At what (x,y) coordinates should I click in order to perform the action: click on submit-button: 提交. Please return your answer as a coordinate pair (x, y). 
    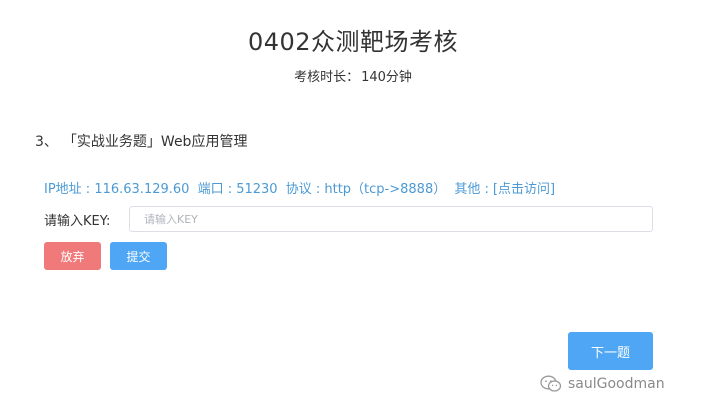
    Looking at the image, I should click on (138, 256).